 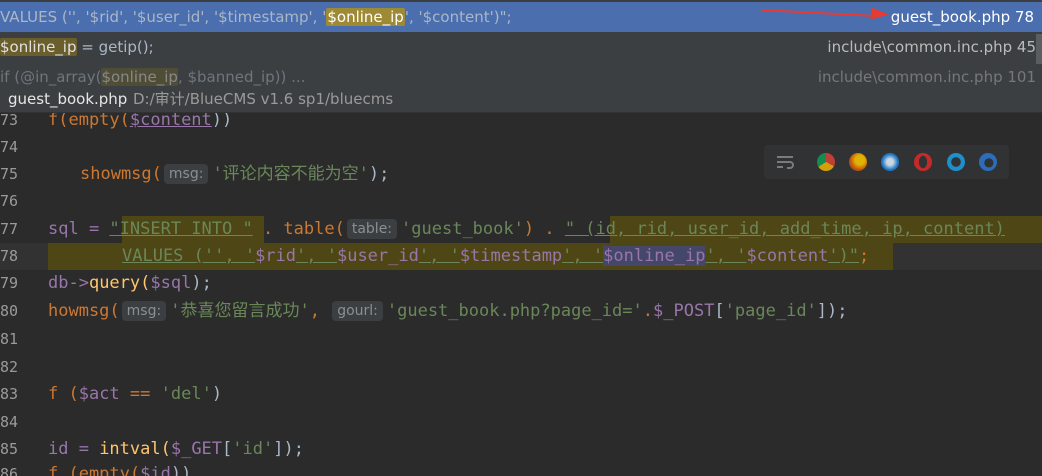 What do you see at coordinates (240, 311) in the screenshot?
I see `code-token: '恭喜您留言成功'` at bounding box center [240, 311].